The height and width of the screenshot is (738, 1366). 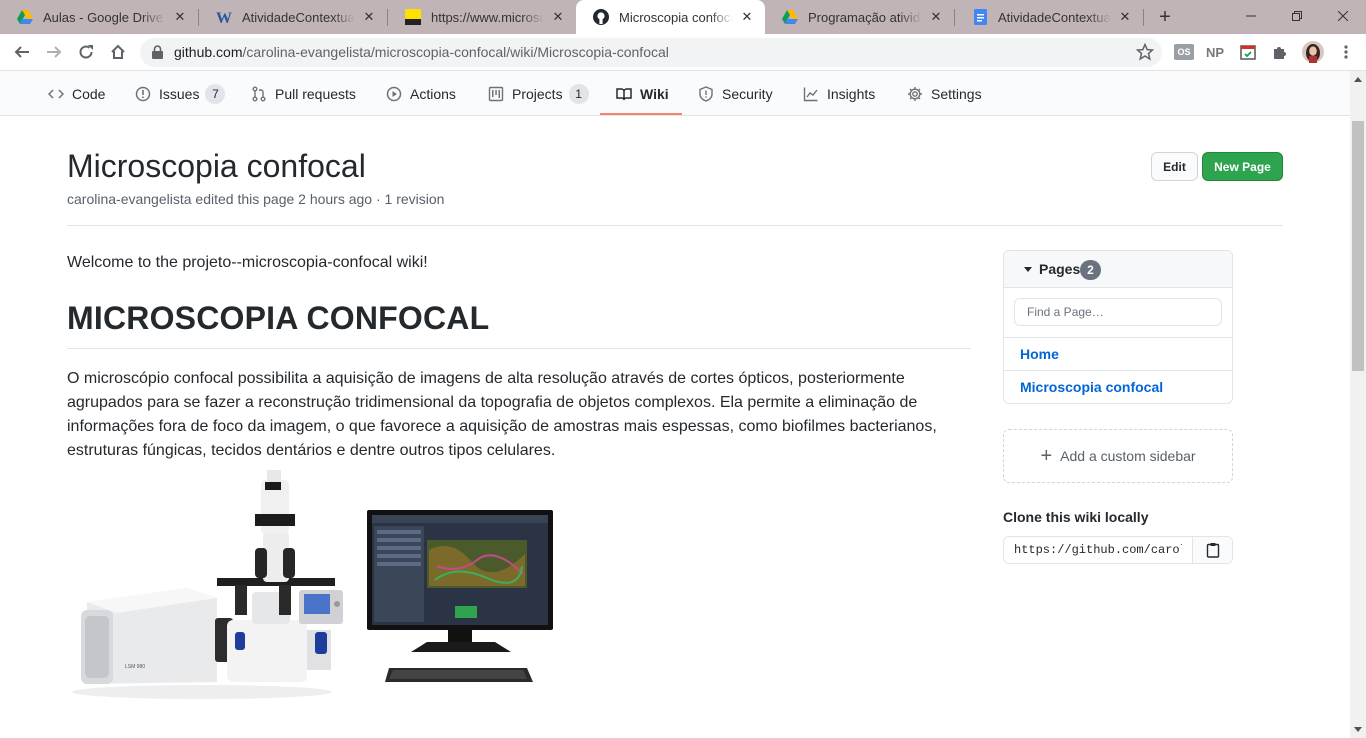 I want to click on vertical-scrollbar, so click(x=1358, y=404).